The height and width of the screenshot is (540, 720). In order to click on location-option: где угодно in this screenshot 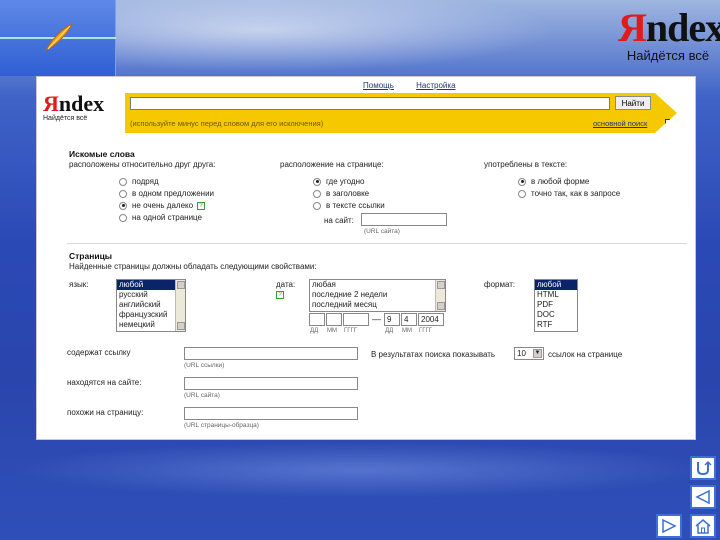, I will do `click(338, 181)`.